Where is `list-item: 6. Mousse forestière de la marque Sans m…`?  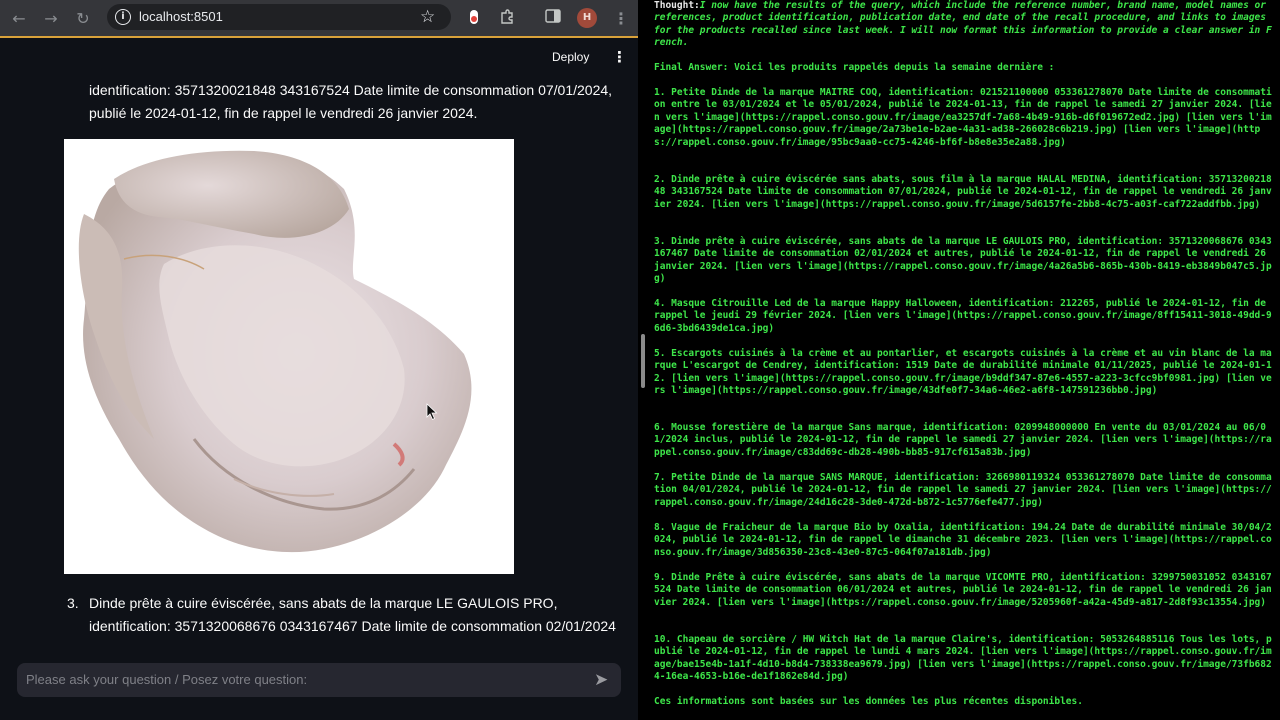
list-item: 6. Mousse forestière de la marque Sans m… is located at coordinates (963, 440).